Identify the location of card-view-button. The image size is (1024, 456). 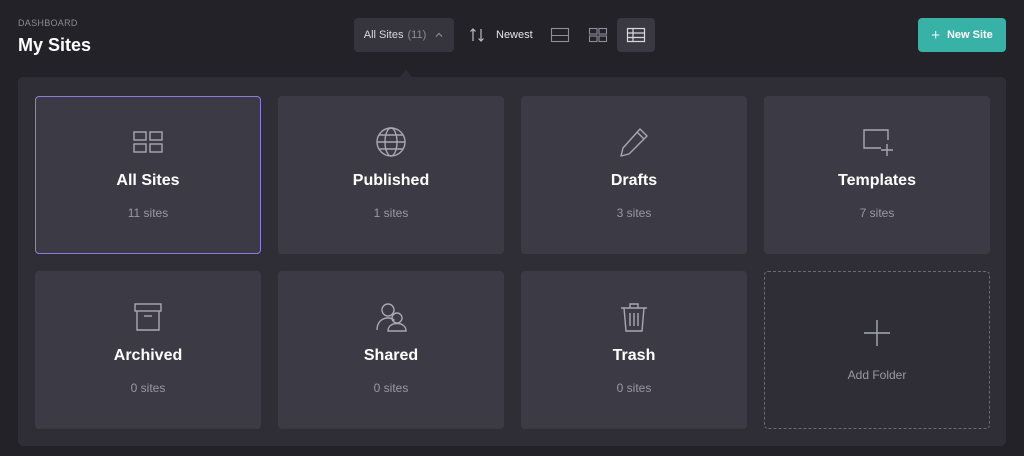
(635, 35).